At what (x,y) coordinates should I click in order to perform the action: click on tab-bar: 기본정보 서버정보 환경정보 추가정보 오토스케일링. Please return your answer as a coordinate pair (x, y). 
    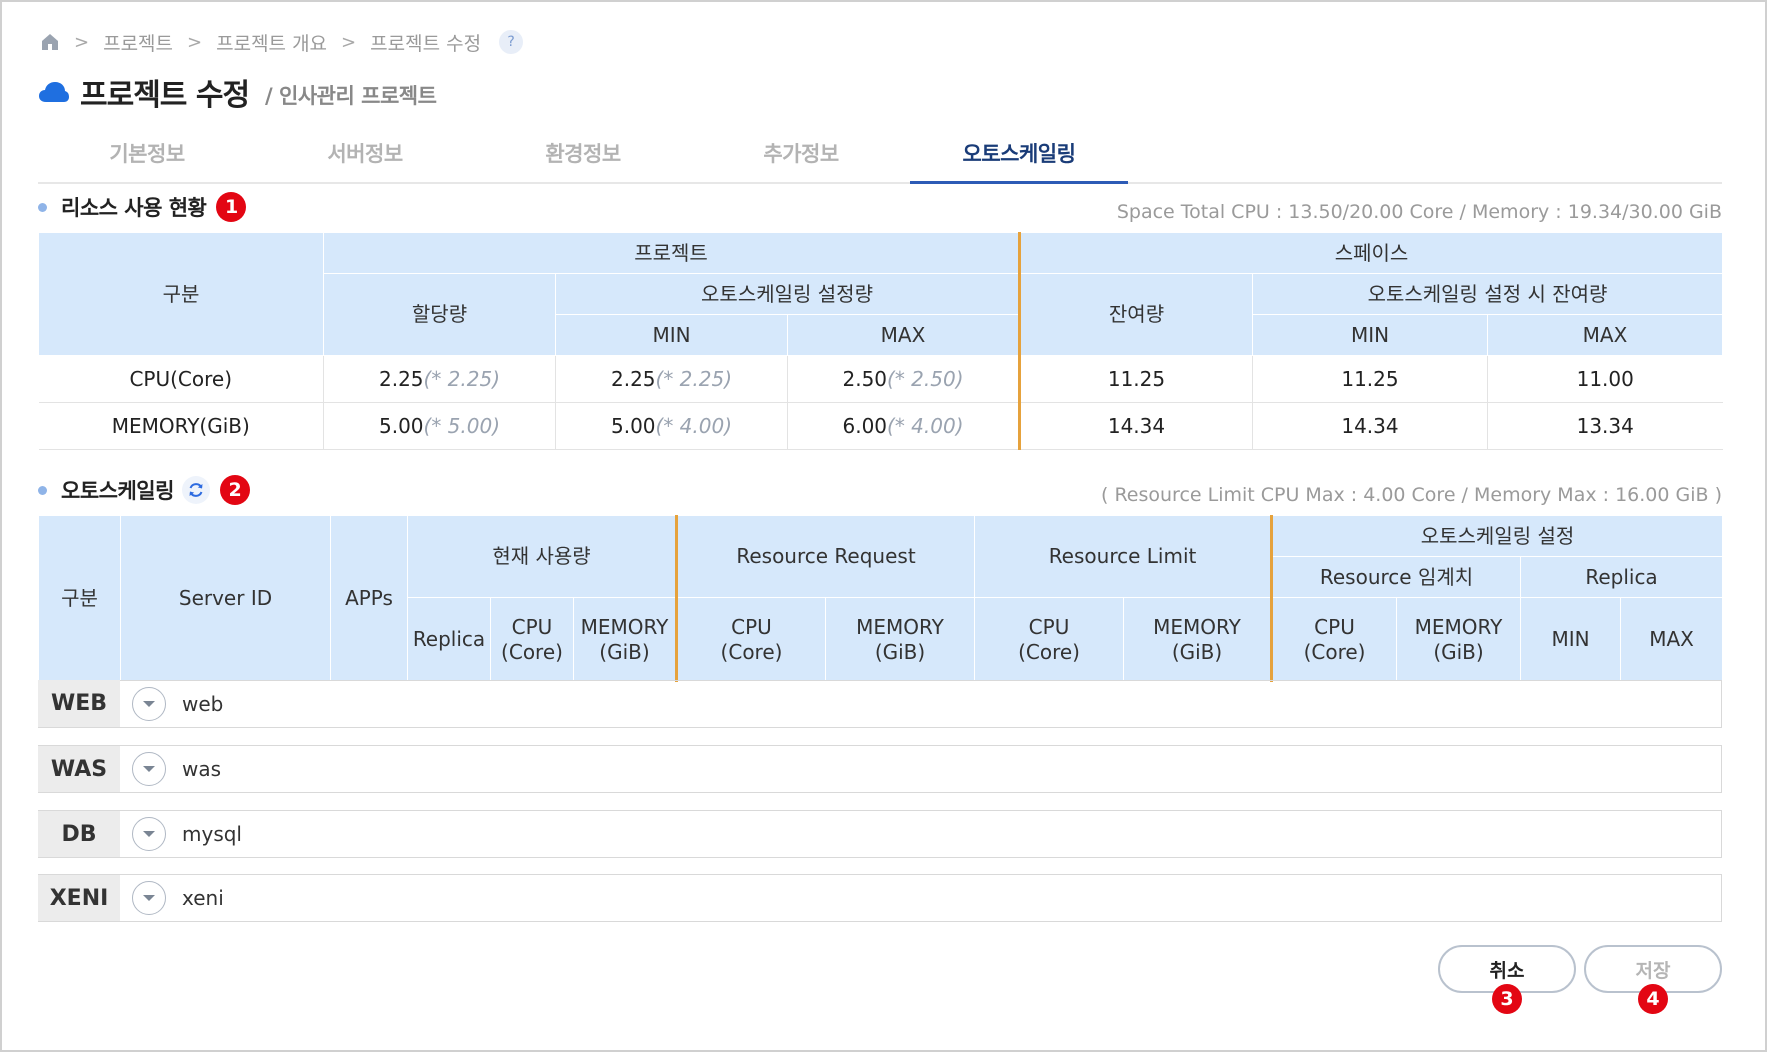
    Looking at the image, I should click on (880, 154).